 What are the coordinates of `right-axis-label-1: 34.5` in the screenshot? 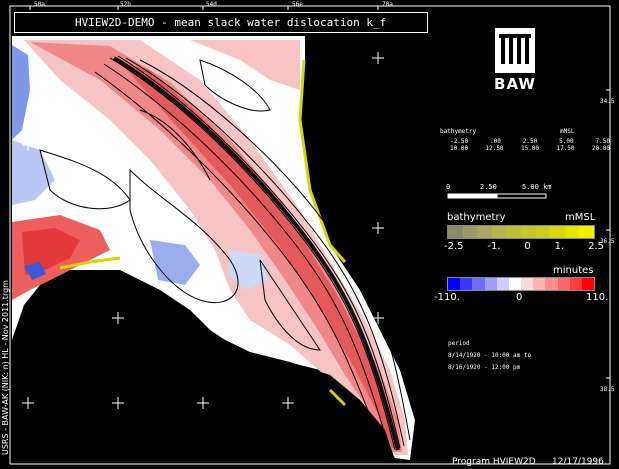 It's located at (607, 101).